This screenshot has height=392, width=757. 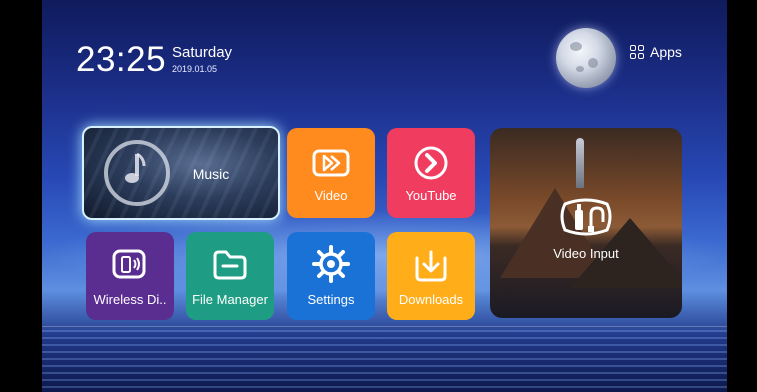 I want to click on weekday-label: Saturday, so click(x=202, y=52).